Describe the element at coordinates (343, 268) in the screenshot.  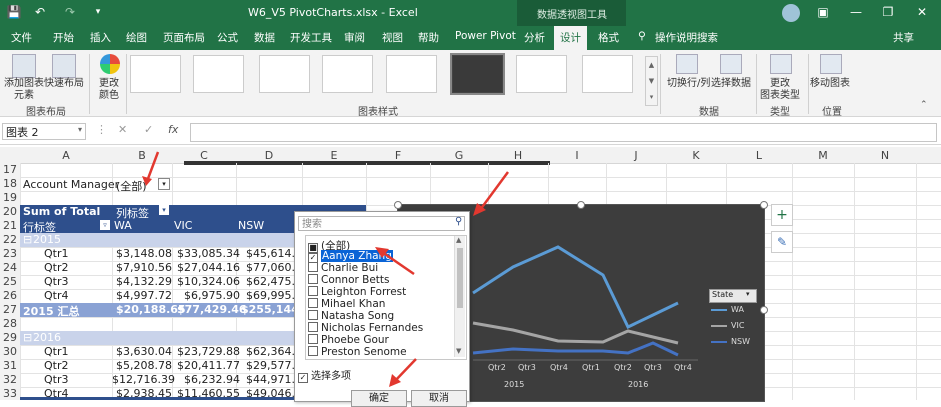
I see `filter-item: Charlie Bui` at that location.